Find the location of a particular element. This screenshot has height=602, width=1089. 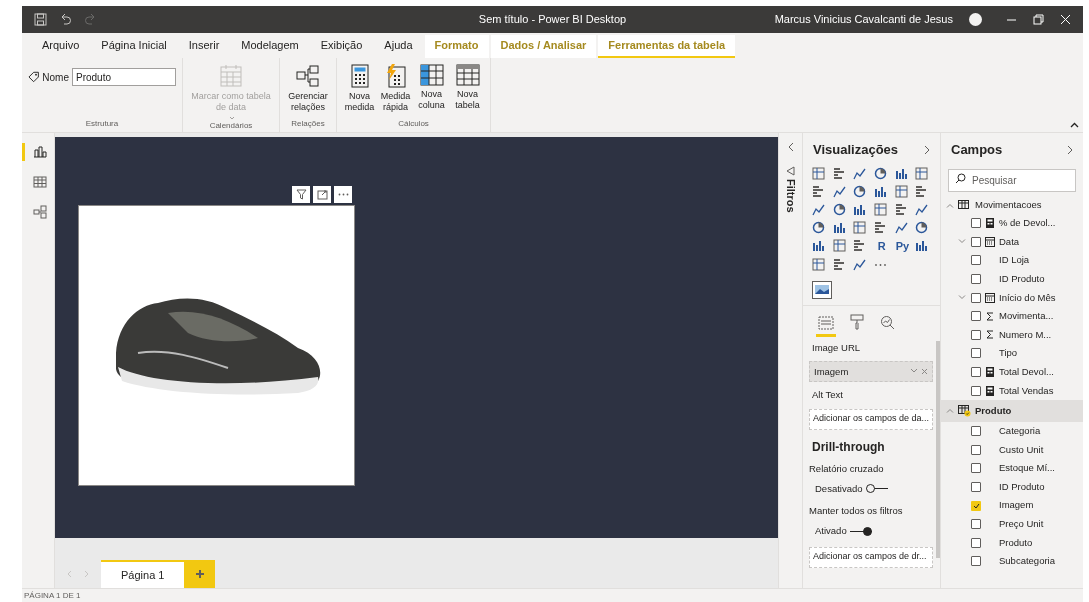

ribbon-tab: Ajuda is located at coordinates (398, 46).